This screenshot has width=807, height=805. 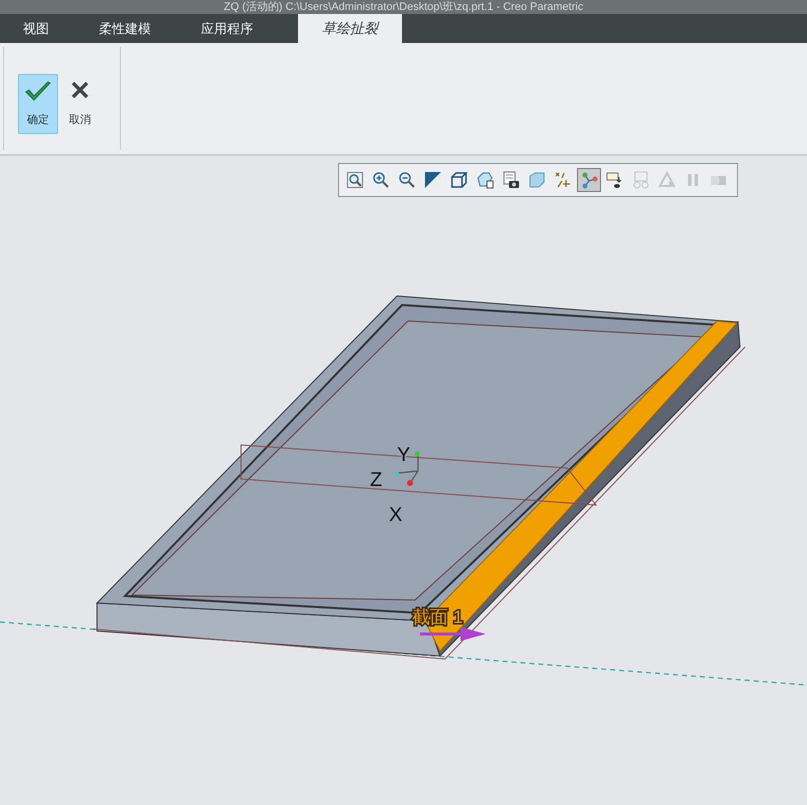 What do you see at coordinates (615, 180) in the screenshot?
I see `annotation-icon` at bounding box center [615, 180].